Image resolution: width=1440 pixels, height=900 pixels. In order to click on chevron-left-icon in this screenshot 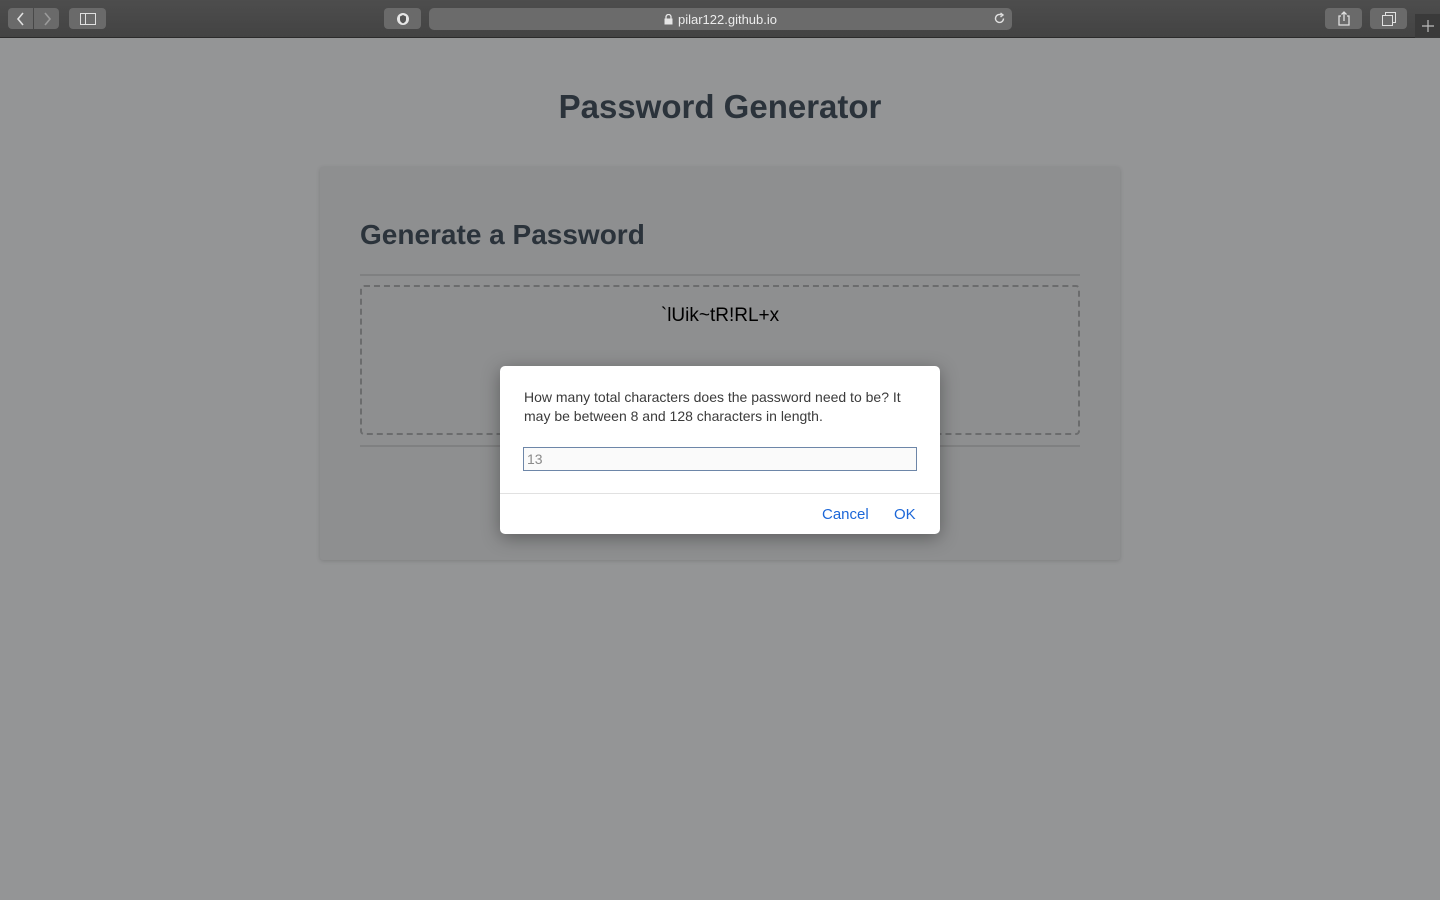, I will do `click(20, 18)`.